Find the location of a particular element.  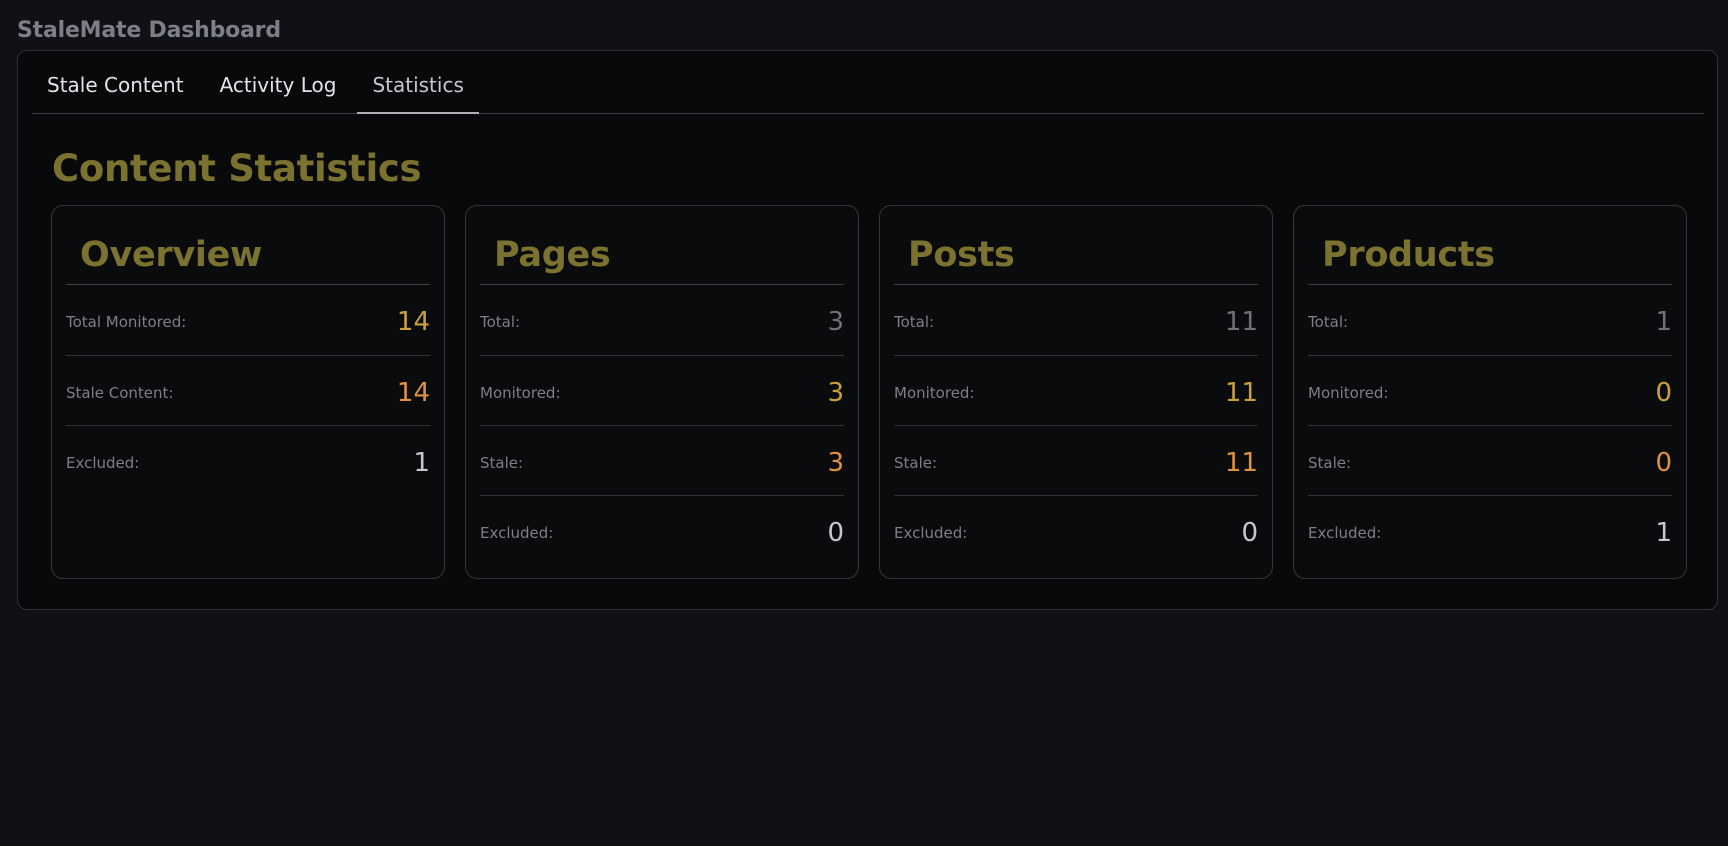

stat-row-stale: Stale: 3 is located at coordinates (662, 460).